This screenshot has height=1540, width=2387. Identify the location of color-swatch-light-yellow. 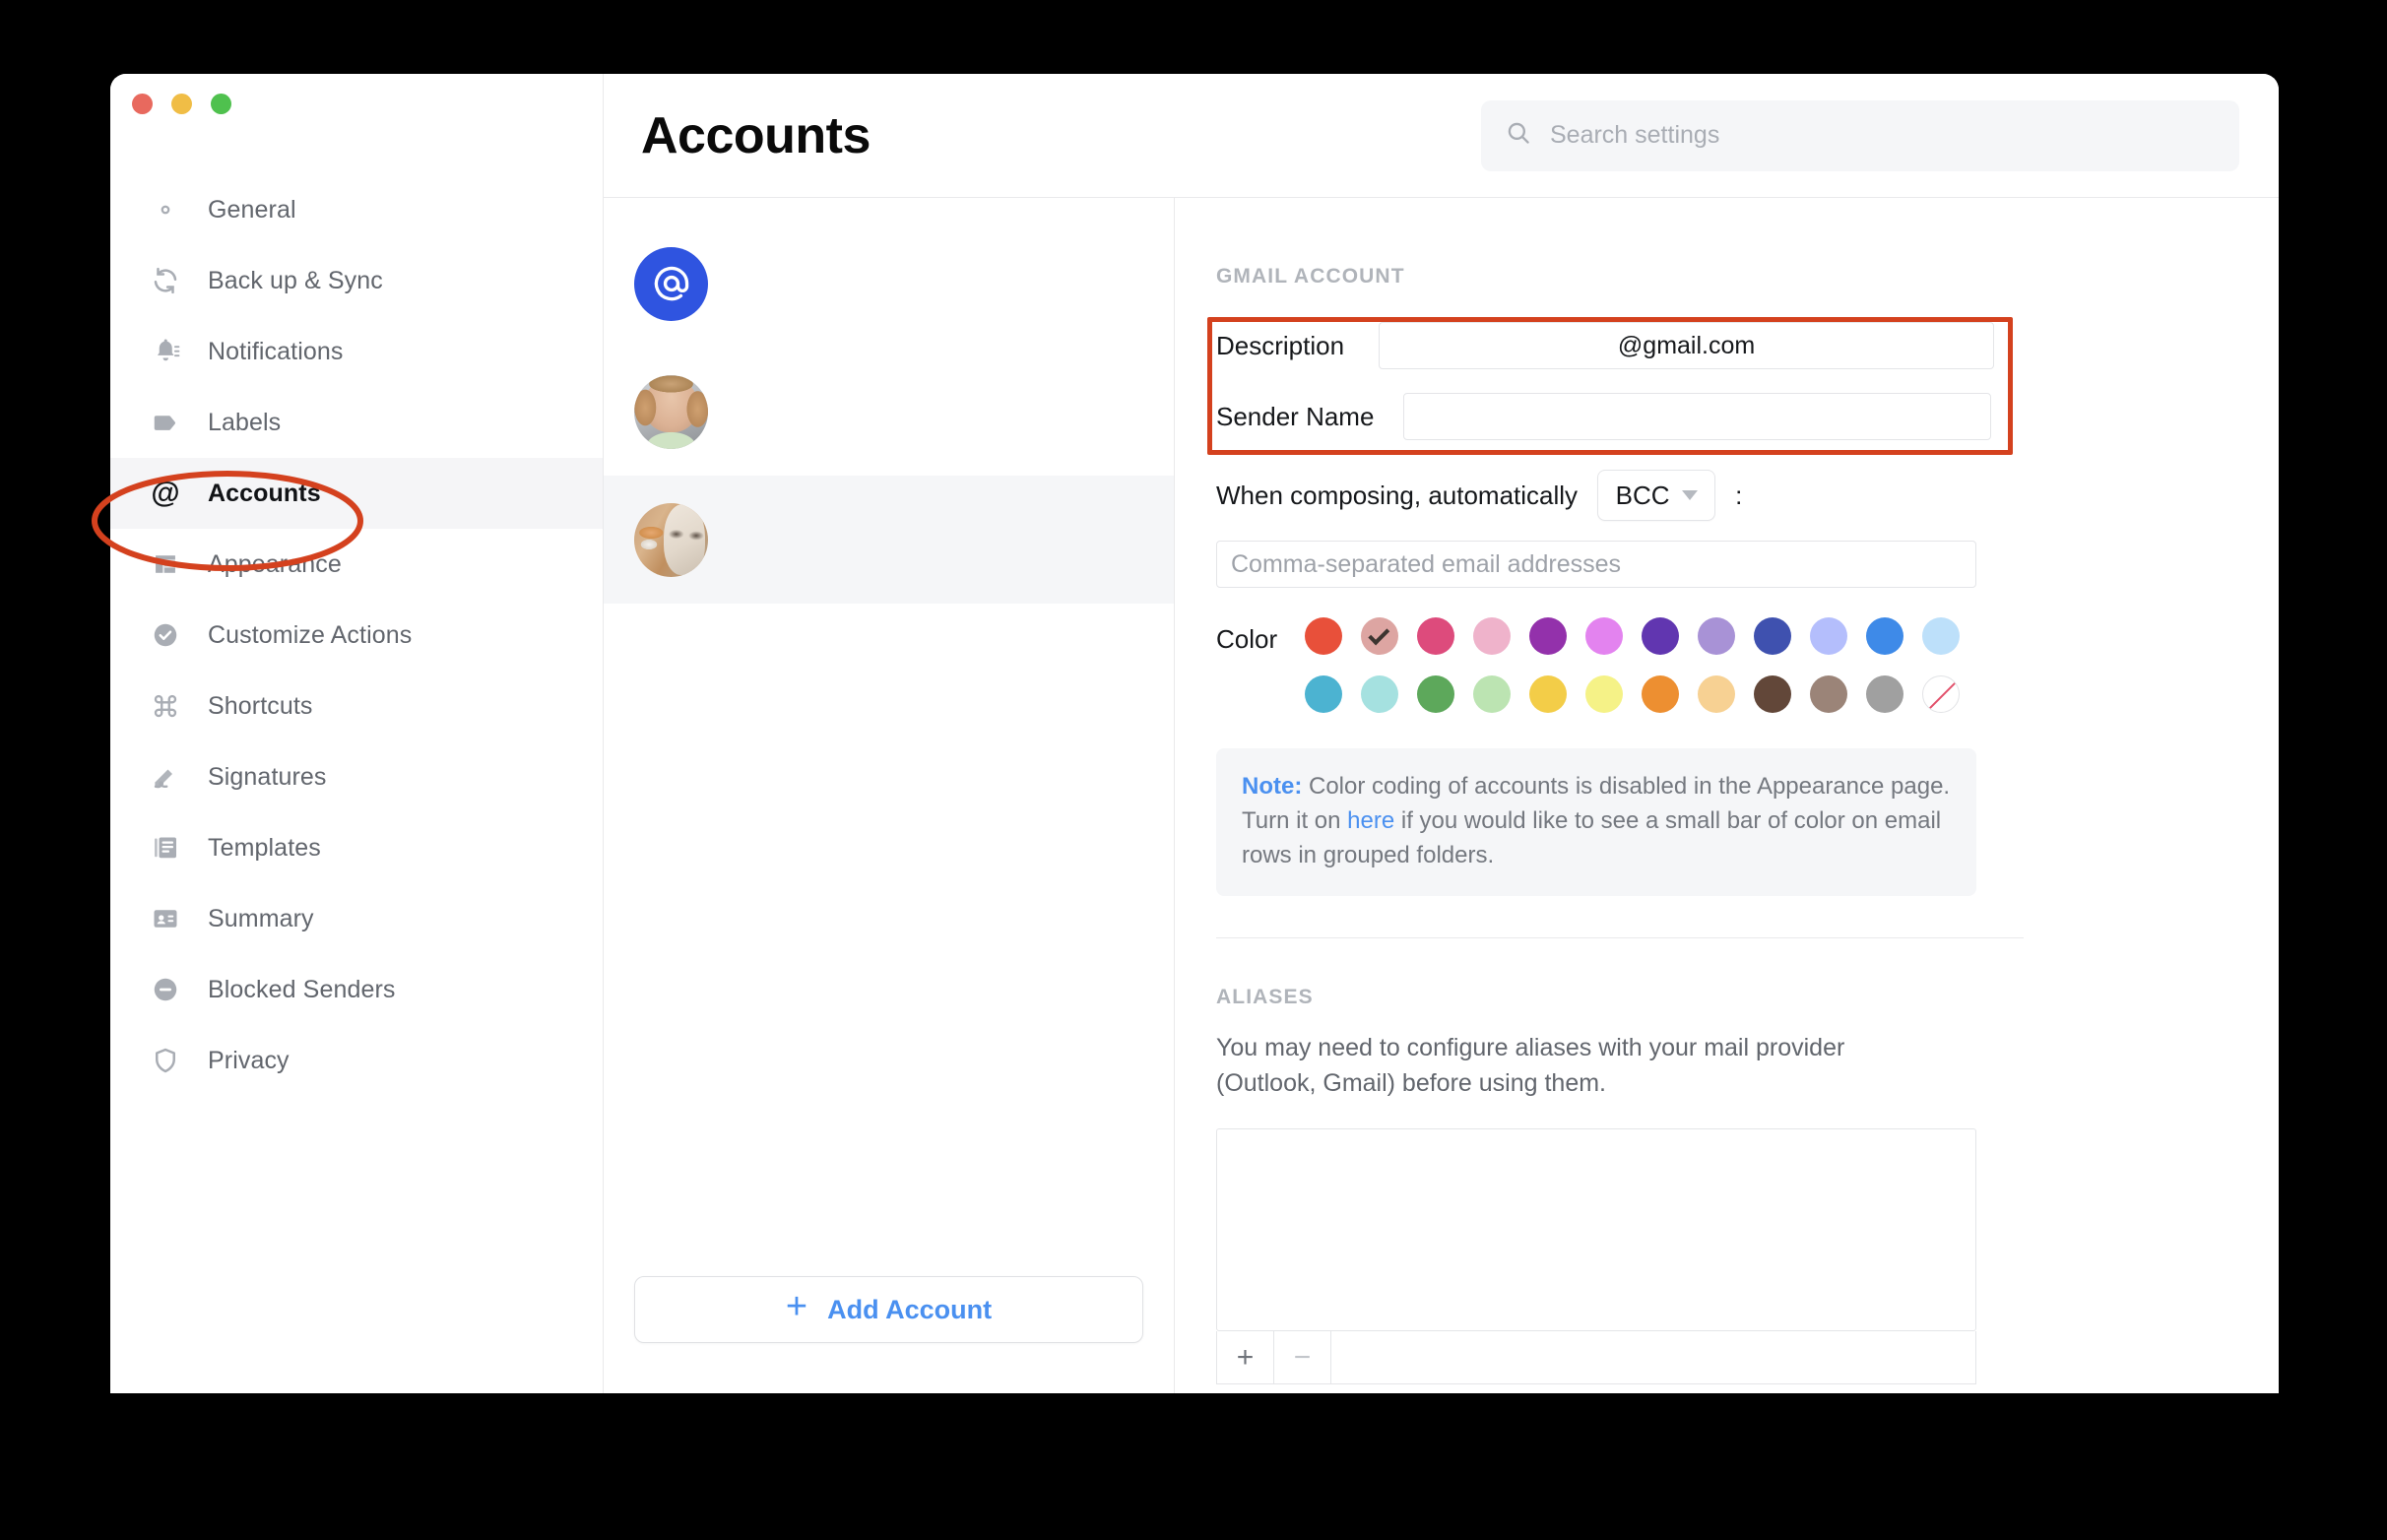
(1604, 694).